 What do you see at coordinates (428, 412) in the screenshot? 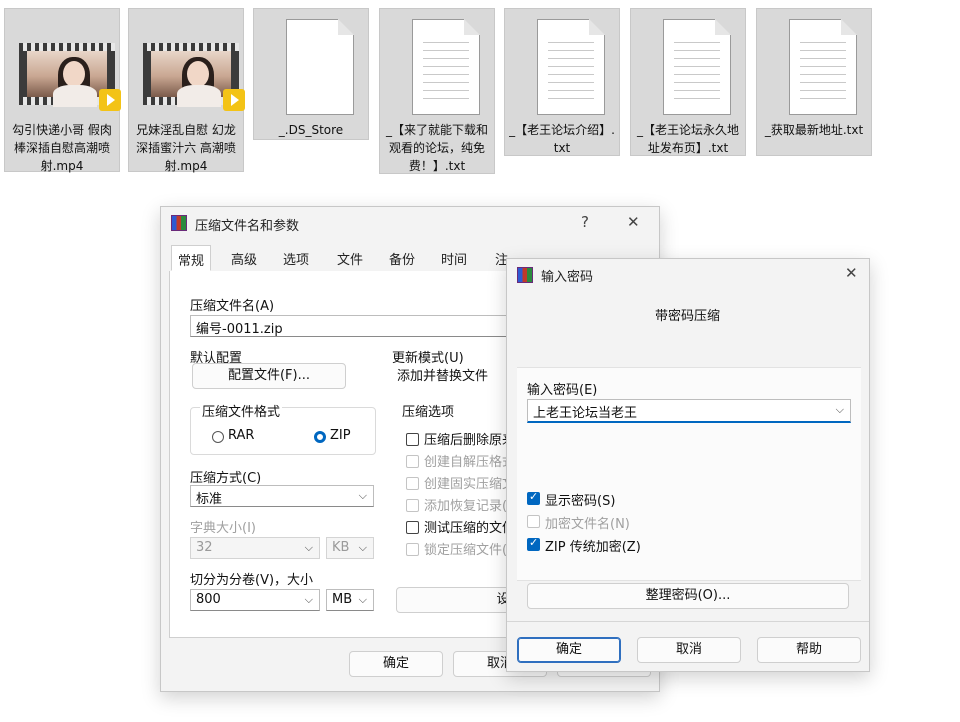
I see `compression-options-label: 压缩选项` at bounding box center [428, 412].